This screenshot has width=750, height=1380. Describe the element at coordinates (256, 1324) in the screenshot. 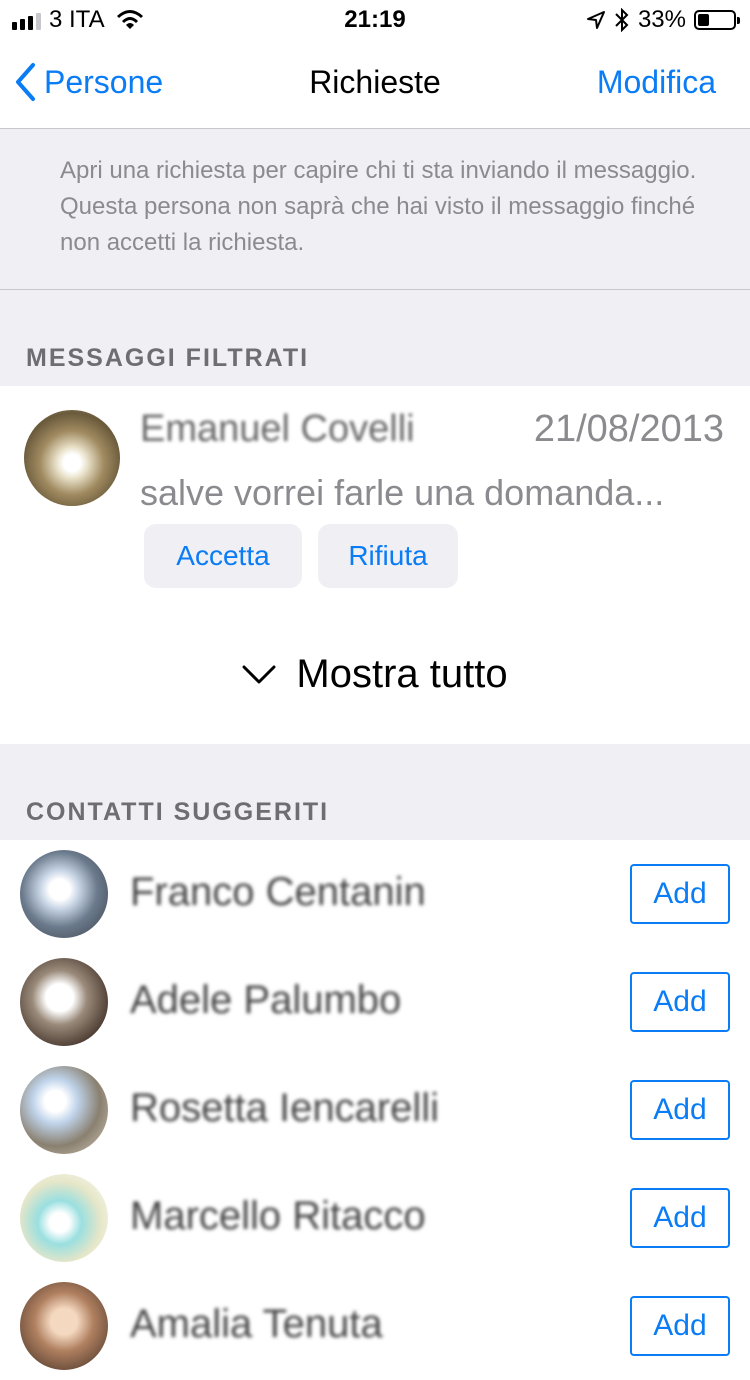

I see `contact-name: Amalia Tenuta` at that location.